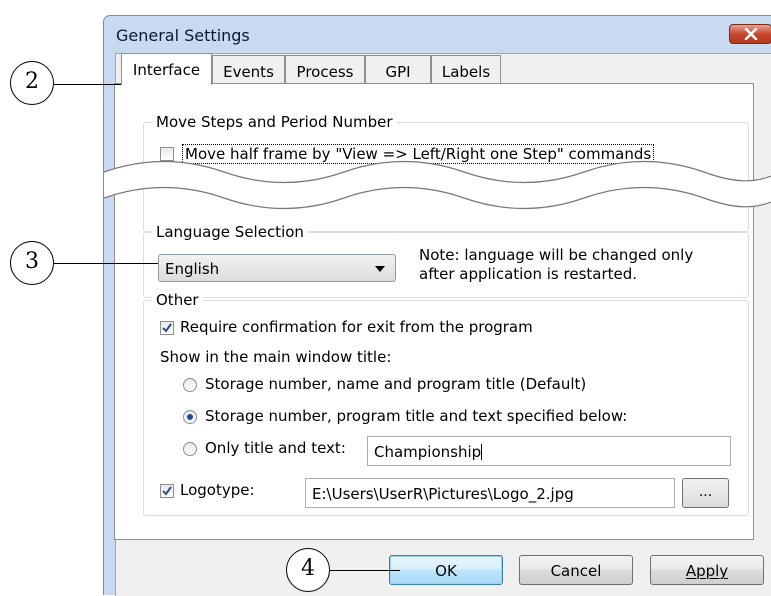 This screenshot has width=771, height=596. I want to click on other-group-title: Other, so click(177, 300).